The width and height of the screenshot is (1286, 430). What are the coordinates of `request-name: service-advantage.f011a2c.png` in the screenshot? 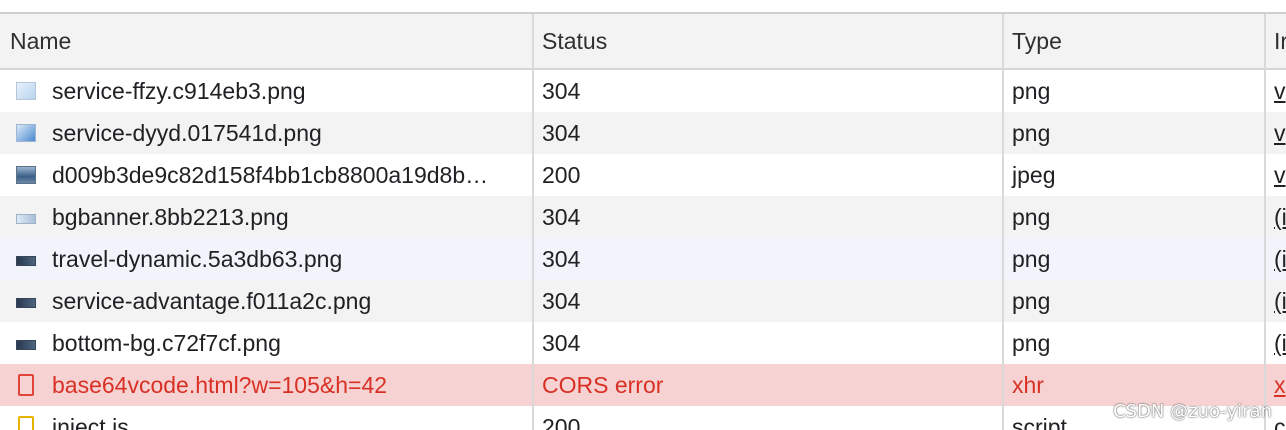 It's located at (212, 300).